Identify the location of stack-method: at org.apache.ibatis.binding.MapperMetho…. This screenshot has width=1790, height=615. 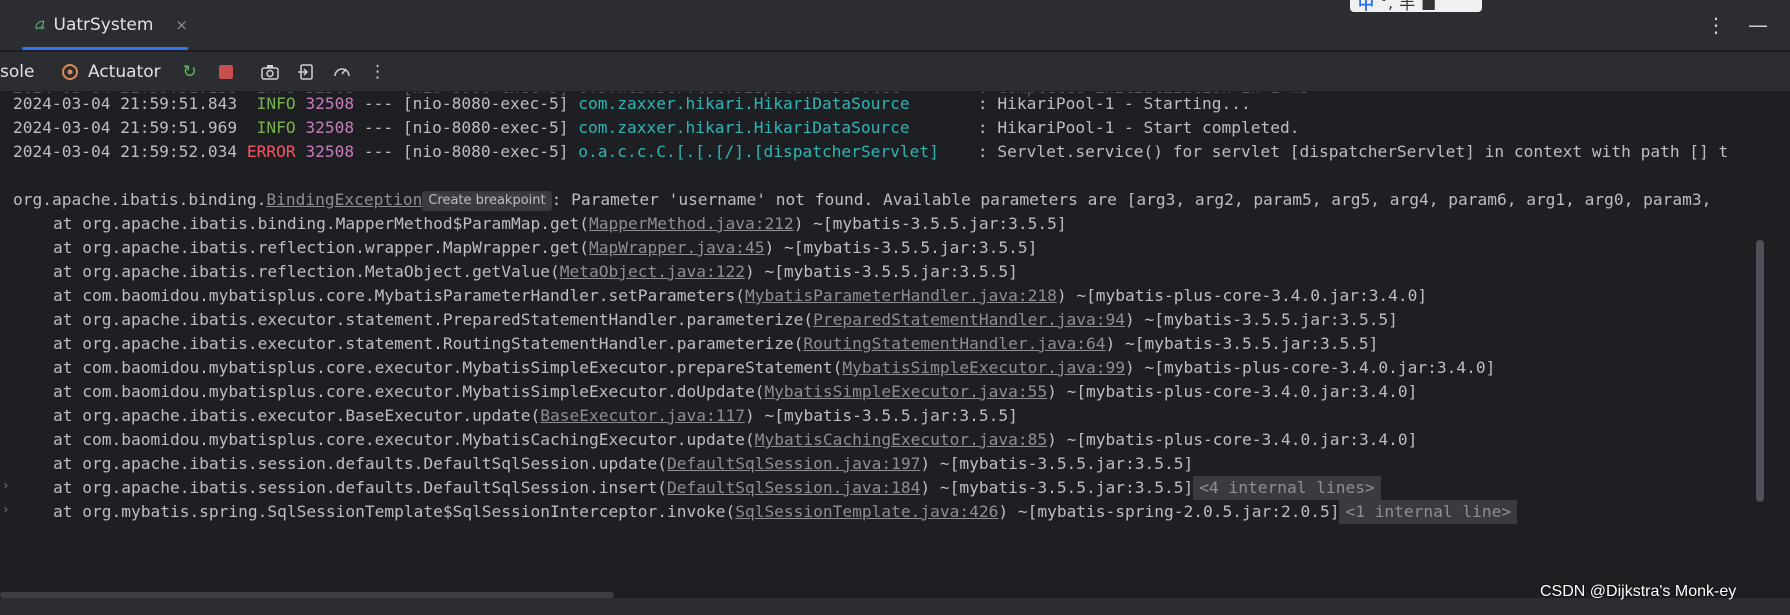
(321, 223).